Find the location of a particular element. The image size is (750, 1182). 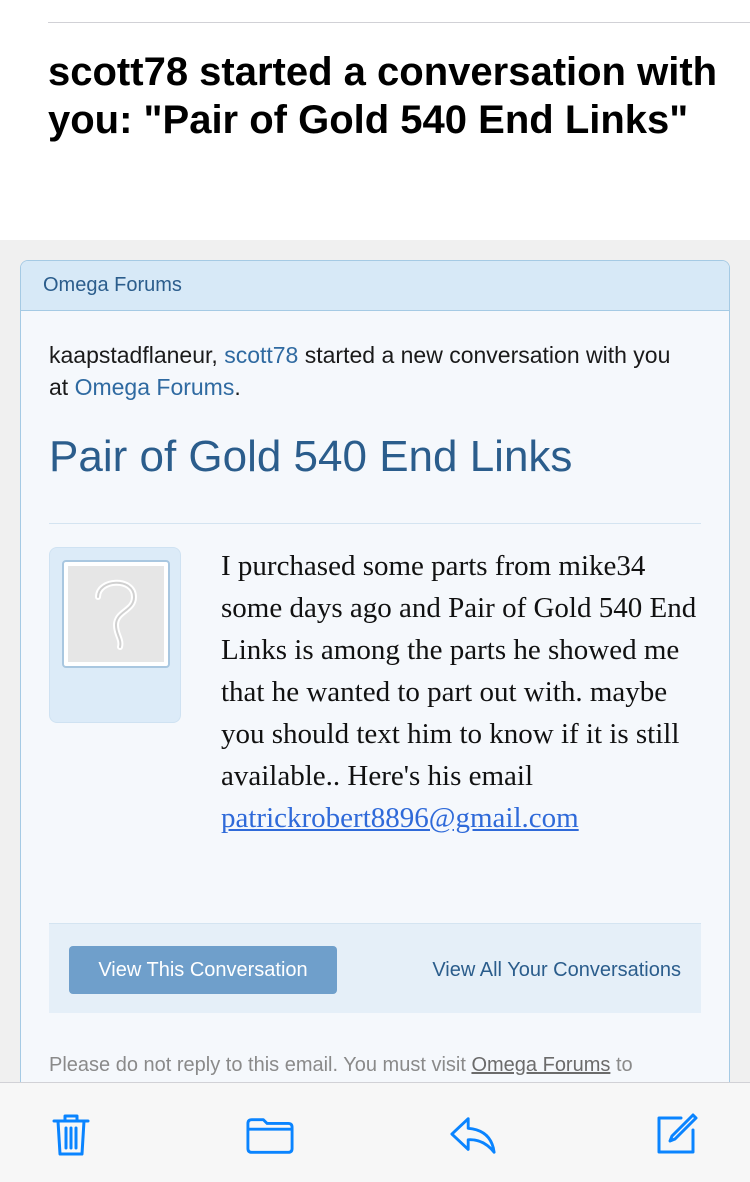

avatar-frame is located at coordinates (116, 614).